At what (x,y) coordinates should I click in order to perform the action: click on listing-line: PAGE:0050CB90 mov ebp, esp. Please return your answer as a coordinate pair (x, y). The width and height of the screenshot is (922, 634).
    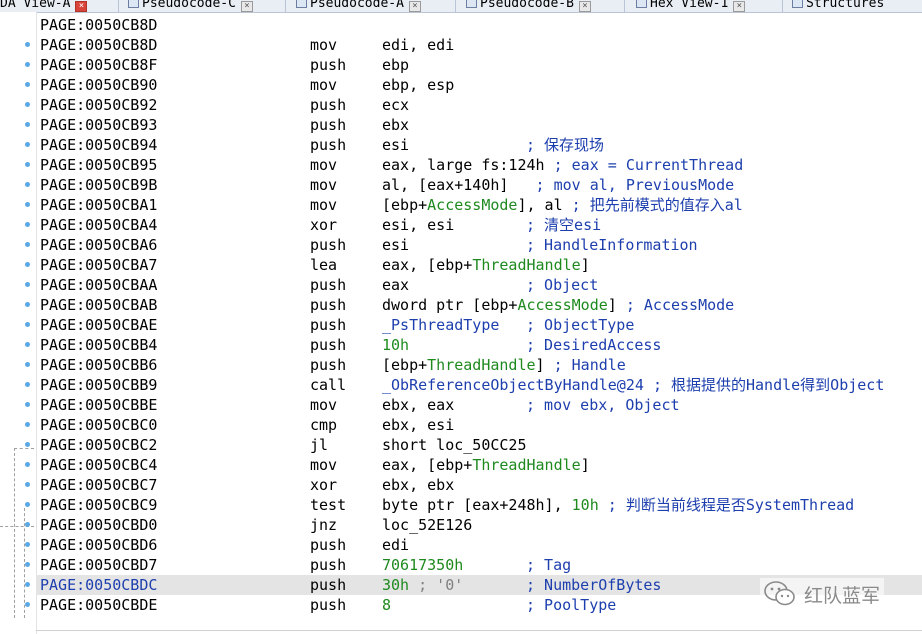
    Looking at the image, I should click on (473, 85).